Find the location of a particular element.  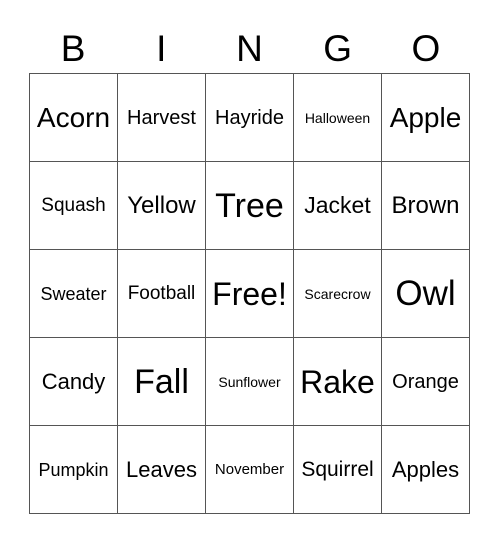

bingo-cell: Candy is located at coordinates (74, 382).